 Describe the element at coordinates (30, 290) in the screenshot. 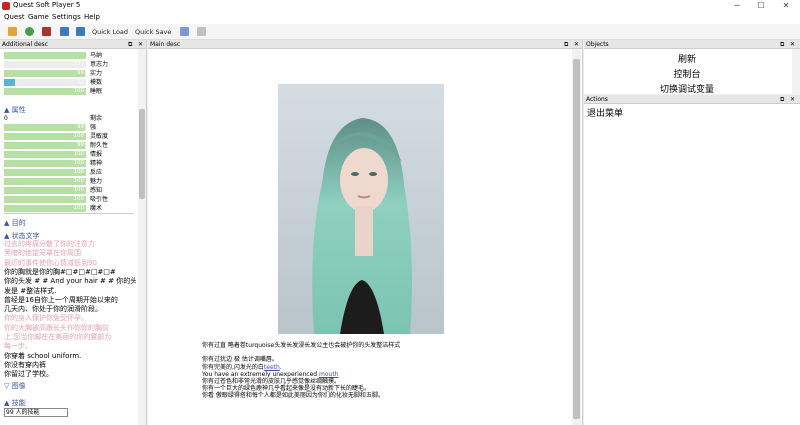

I see `status-line: 发是 #整洁样式.` at that location.